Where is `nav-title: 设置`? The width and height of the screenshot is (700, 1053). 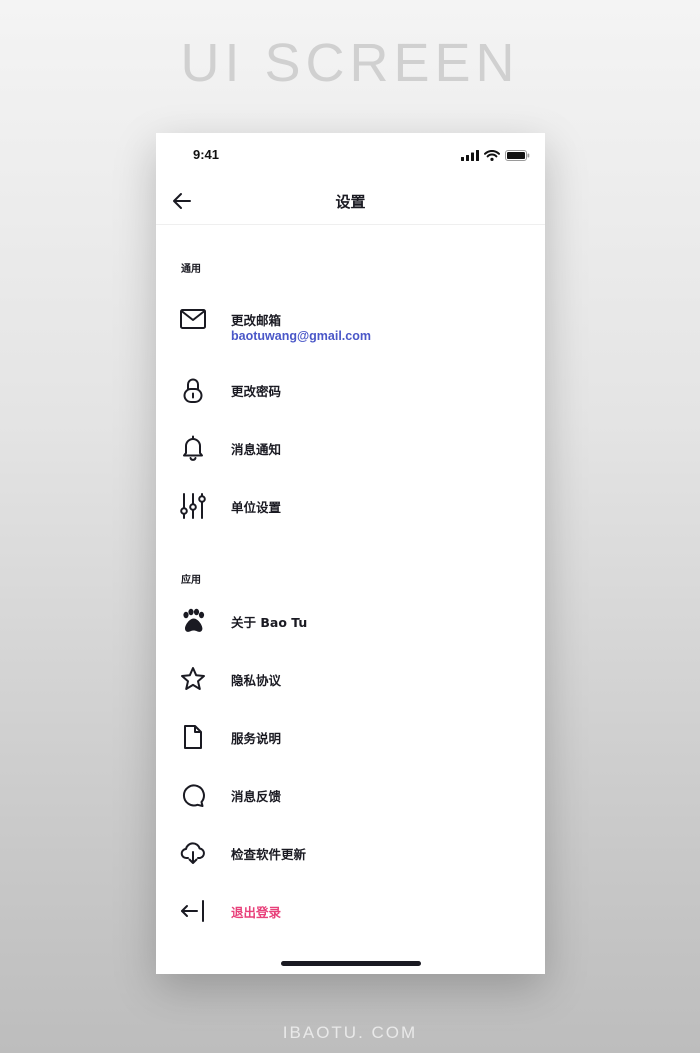
nav-title: 设置 is located at coordinates (350, 202).